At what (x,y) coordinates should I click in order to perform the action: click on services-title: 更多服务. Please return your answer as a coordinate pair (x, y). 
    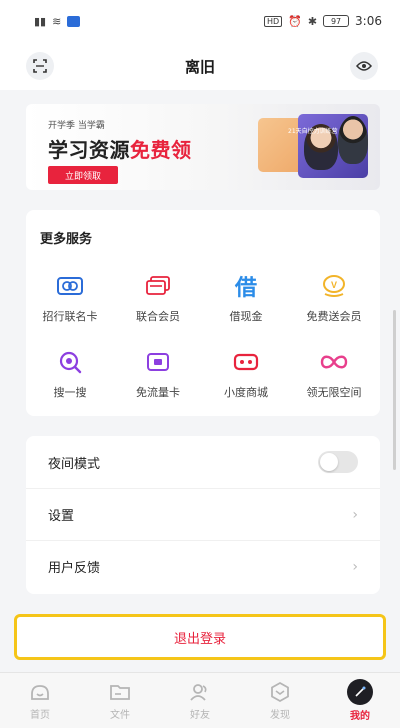
    Looking at the image, I should click on (66, 239).